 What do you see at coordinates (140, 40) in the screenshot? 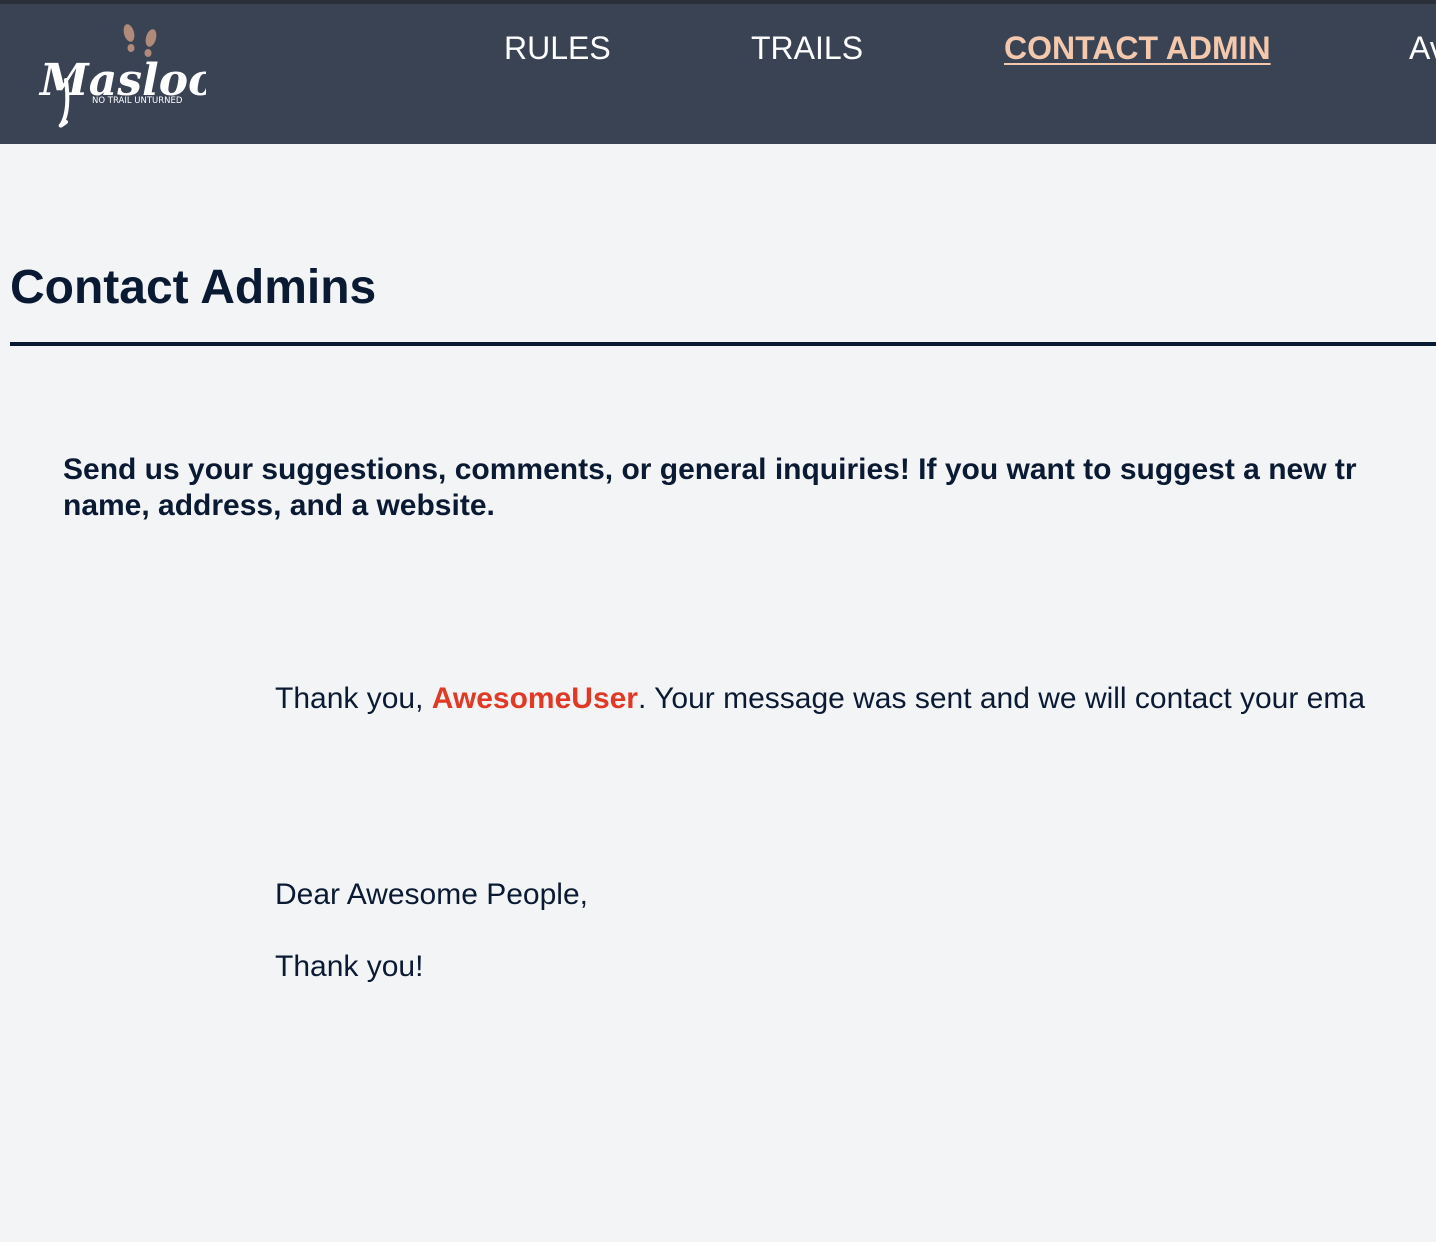
I see `footprints-icon` at bounding box center [140, 40].